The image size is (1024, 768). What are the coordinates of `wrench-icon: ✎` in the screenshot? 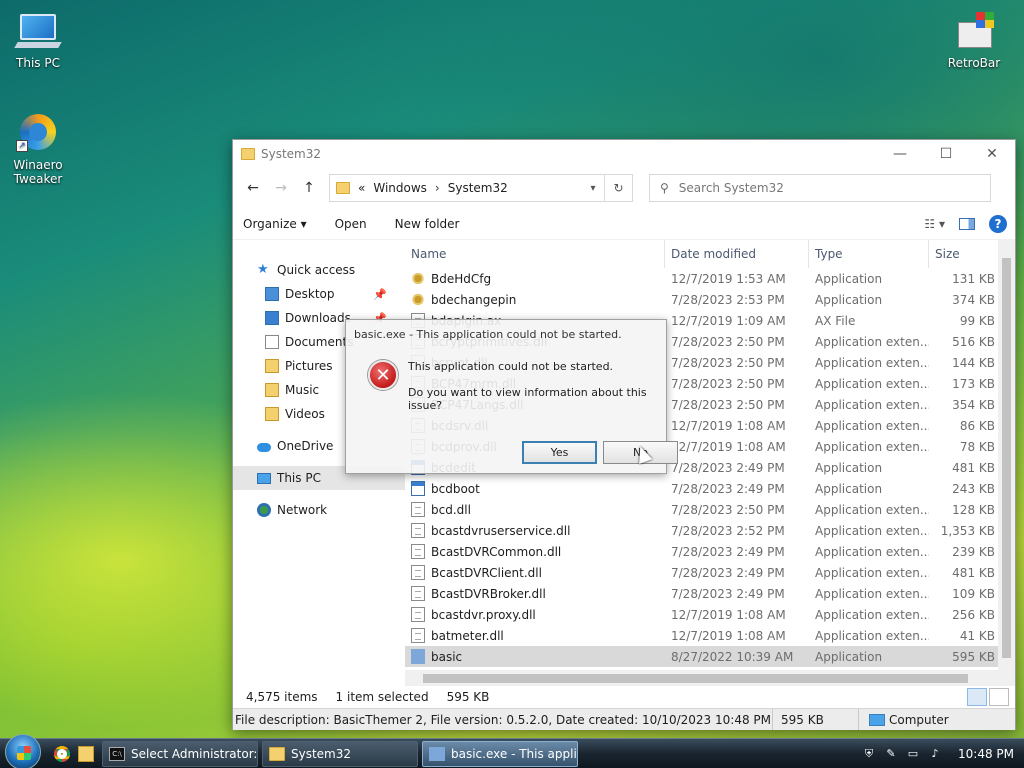 It's located at (891, 754).